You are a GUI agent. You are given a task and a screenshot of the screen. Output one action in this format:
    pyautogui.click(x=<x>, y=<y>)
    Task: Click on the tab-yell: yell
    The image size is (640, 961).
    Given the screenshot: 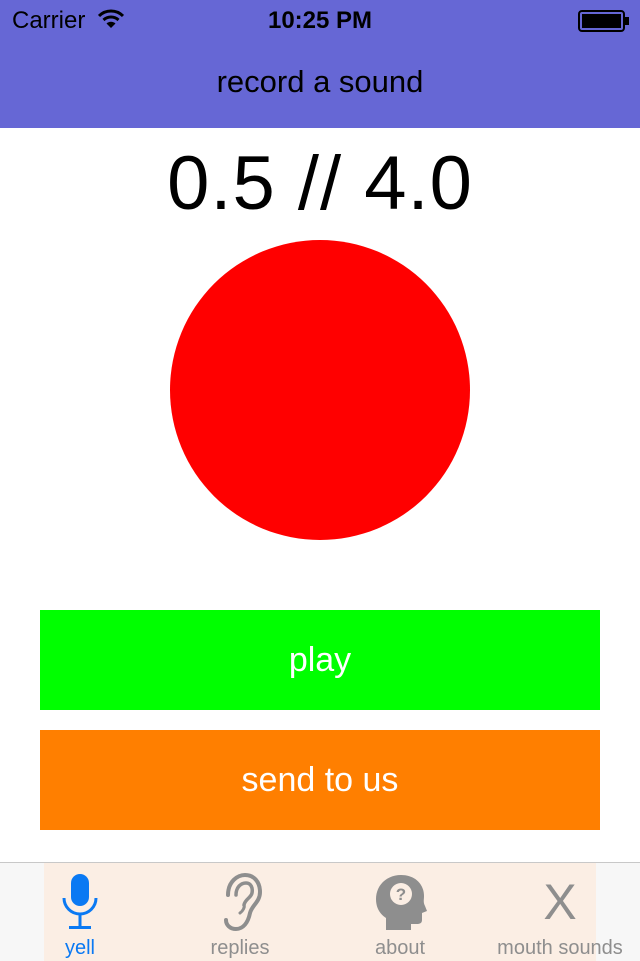 What is the action you would take?
    pyautogui.click(x=80, y=912)
    